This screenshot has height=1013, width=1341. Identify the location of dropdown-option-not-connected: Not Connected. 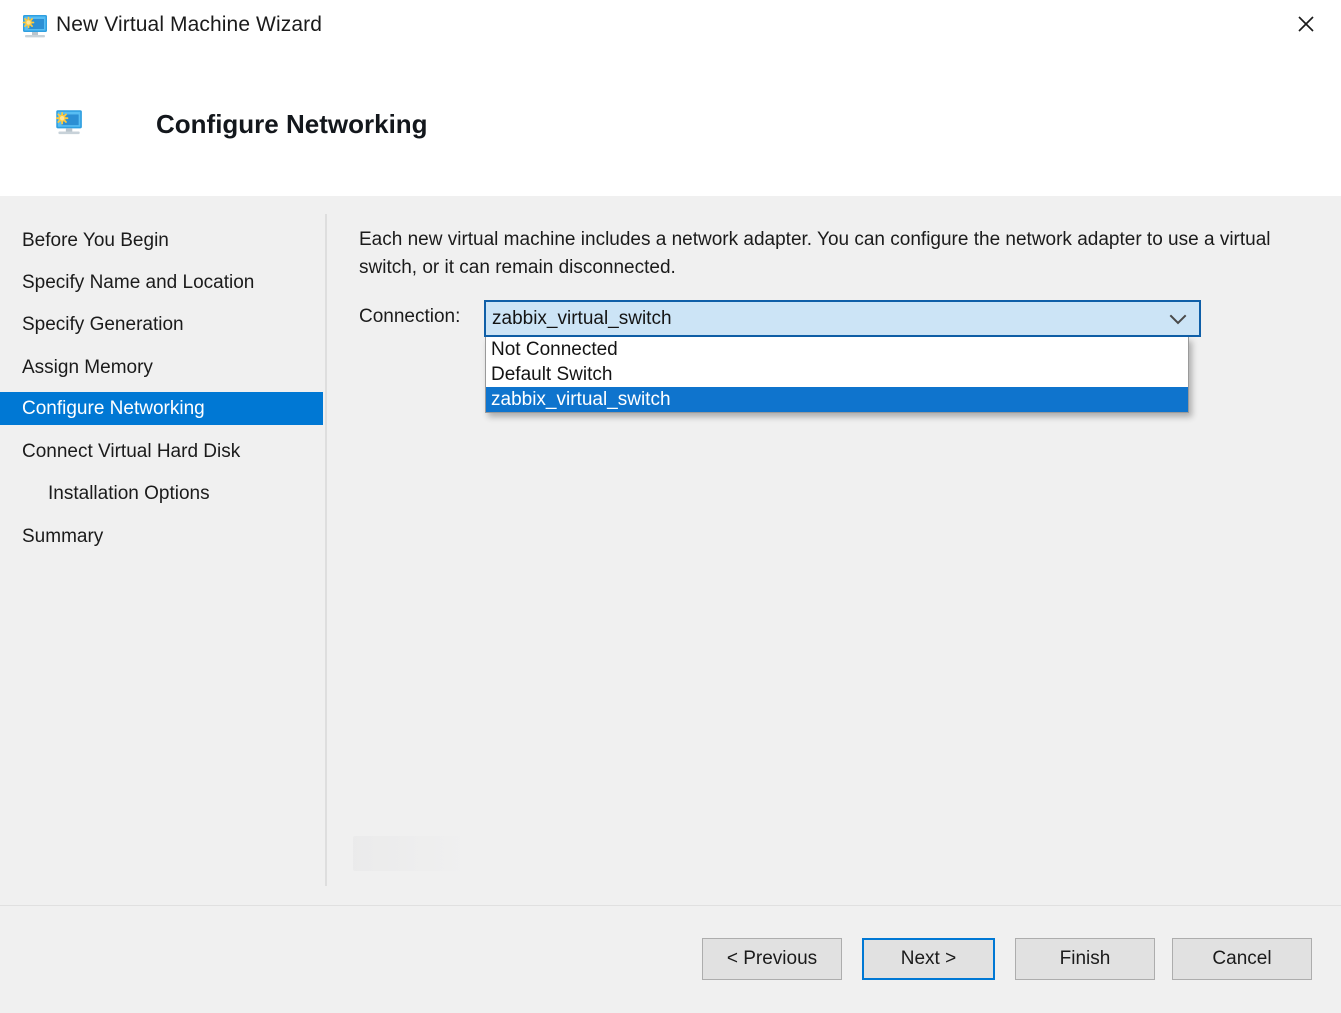
(837, 349).